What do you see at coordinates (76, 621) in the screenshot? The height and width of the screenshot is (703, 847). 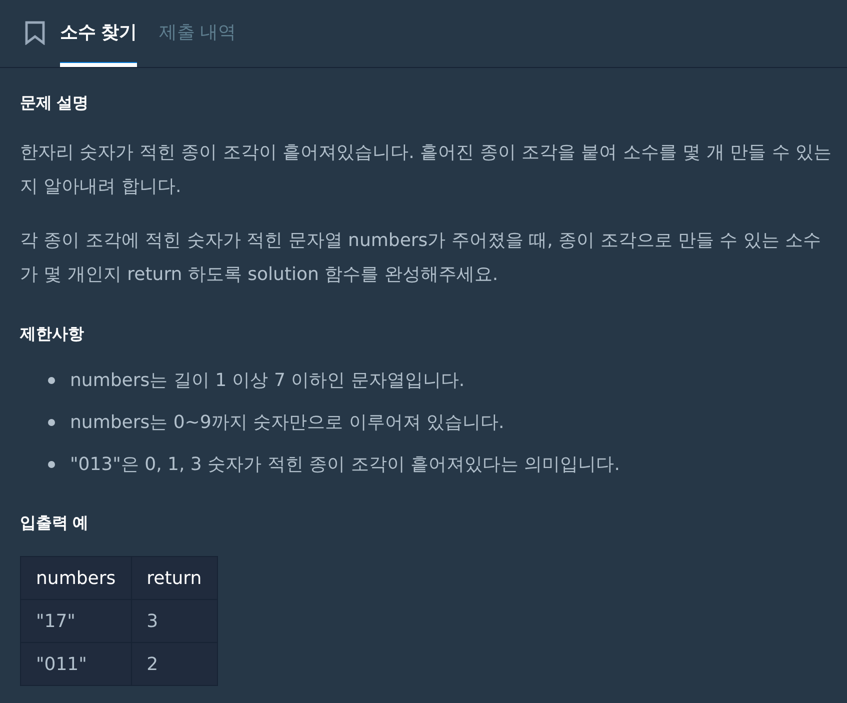 I see `table-cell: "17"` at bounding box center [76, 621].